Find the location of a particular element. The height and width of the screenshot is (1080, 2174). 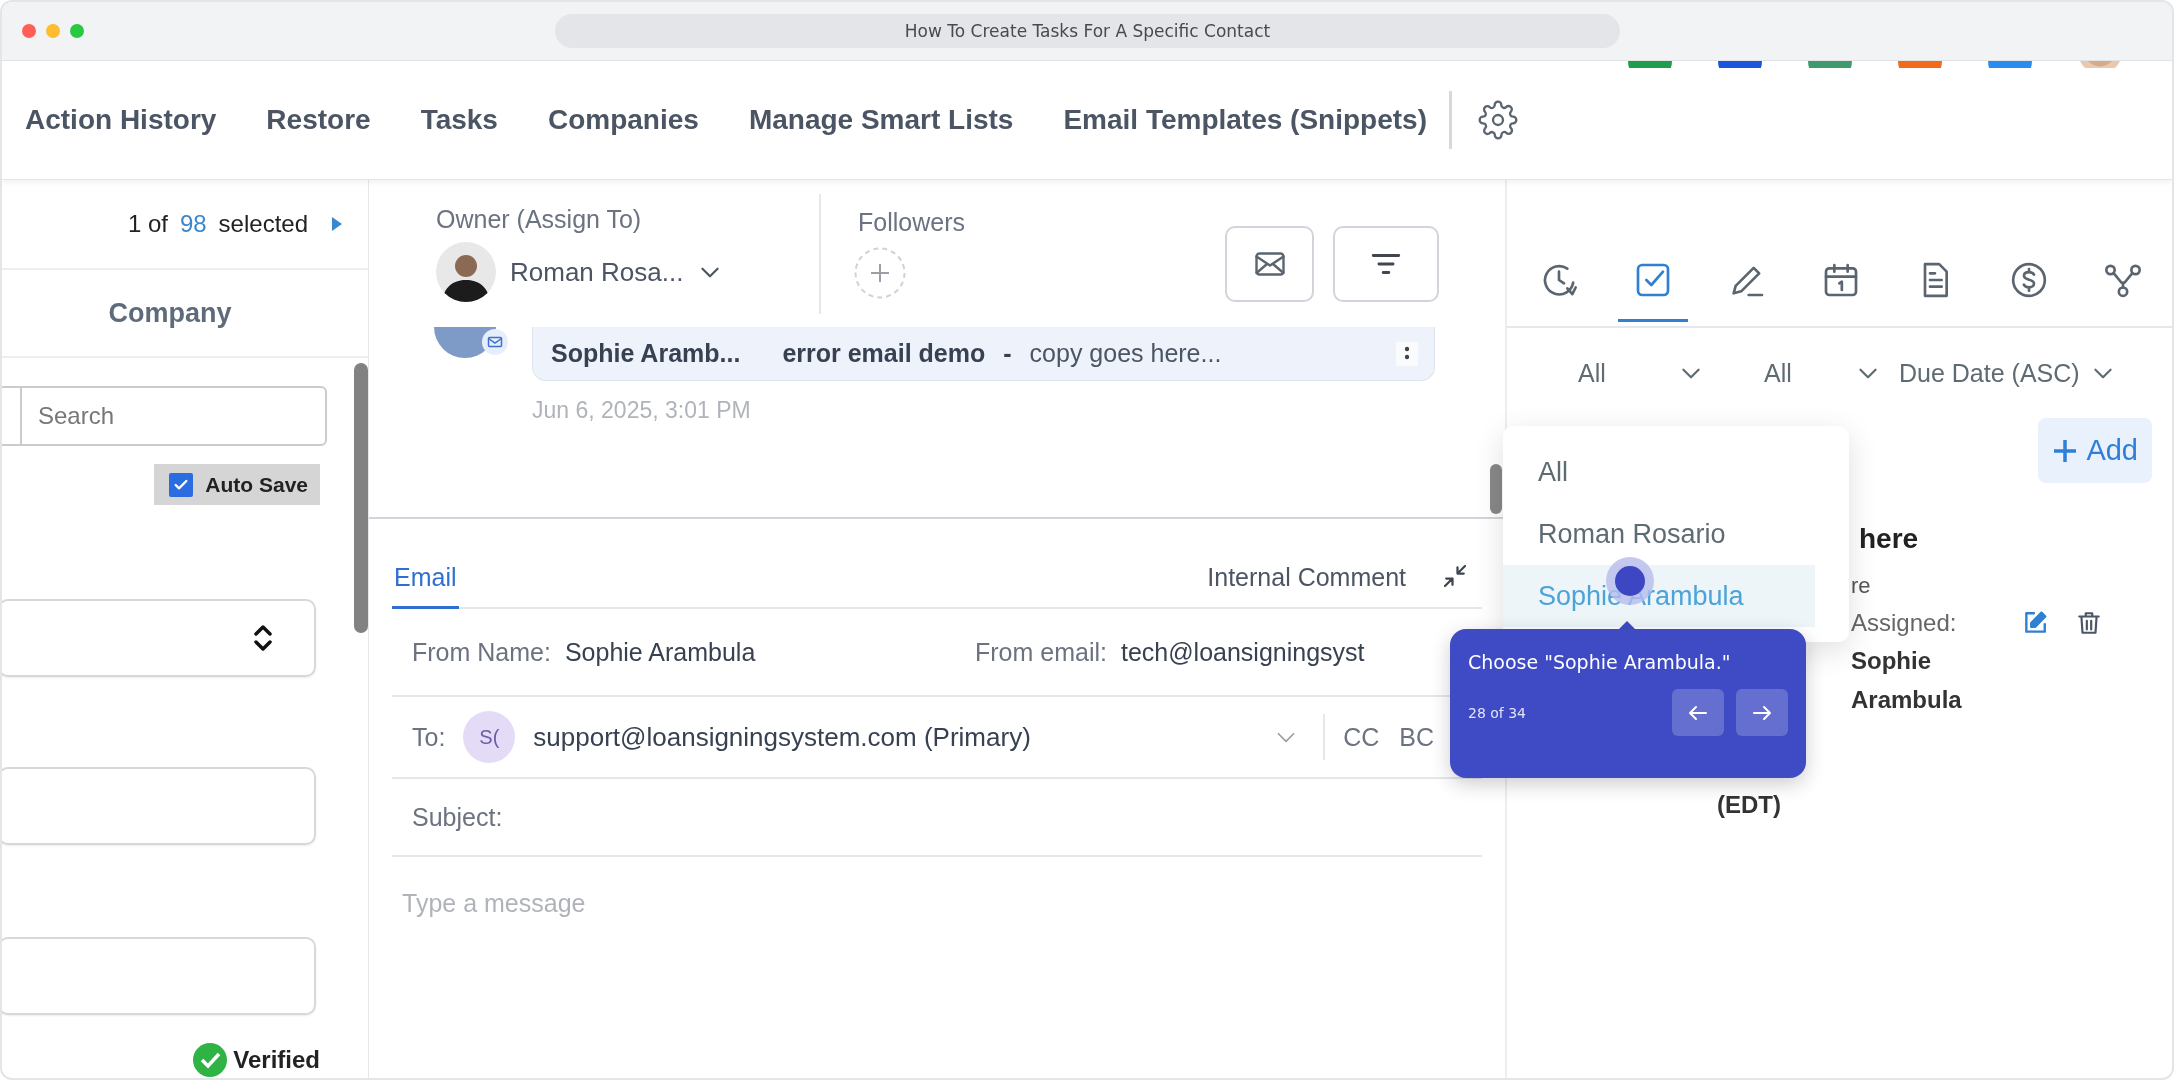

recipient-email: support@loansigningsystem.com (Primary) is located at coordinates (782, 737).